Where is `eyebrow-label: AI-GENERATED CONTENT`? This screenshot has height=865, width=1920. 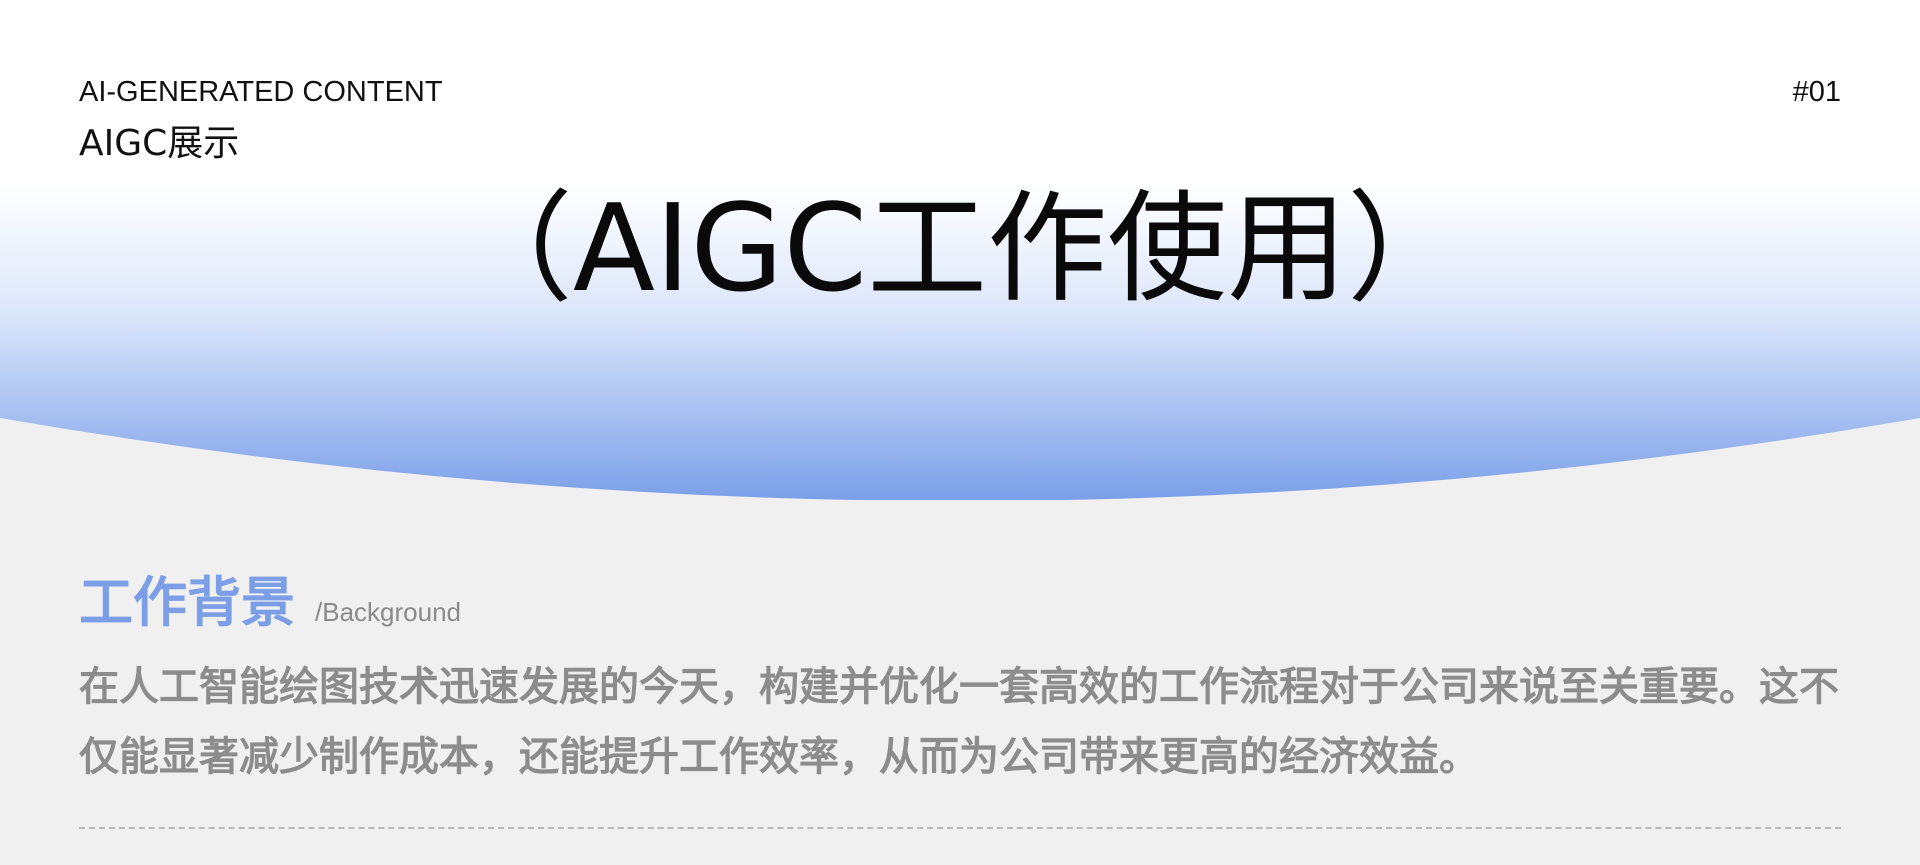 eyebrow-label: AI-GENERATED CONTENT is located at coordinates (261, 92).